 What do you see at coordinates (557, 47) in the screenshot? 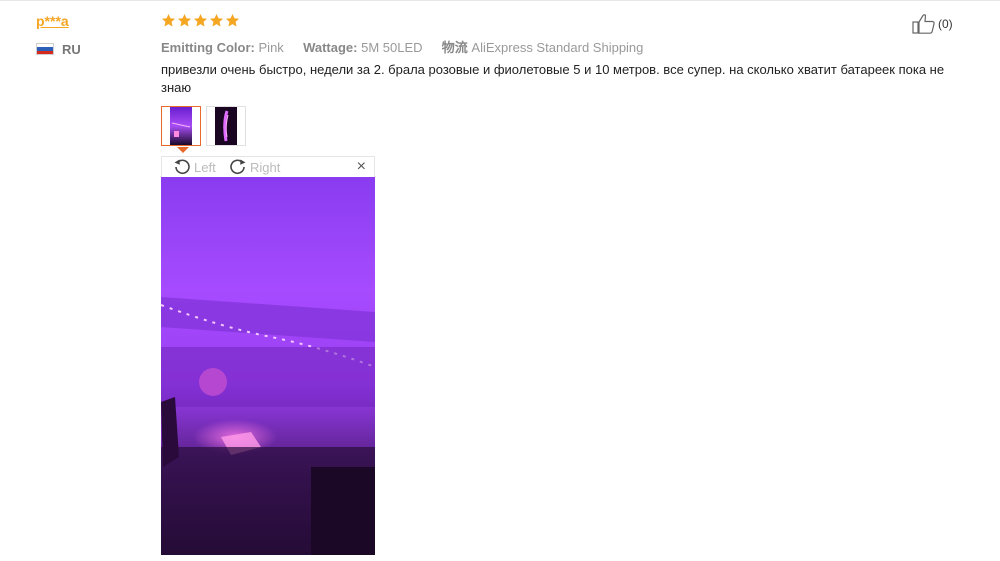
I see `shipping-value: AliExpress Standard Shipping` at bounding box center [557, 47].